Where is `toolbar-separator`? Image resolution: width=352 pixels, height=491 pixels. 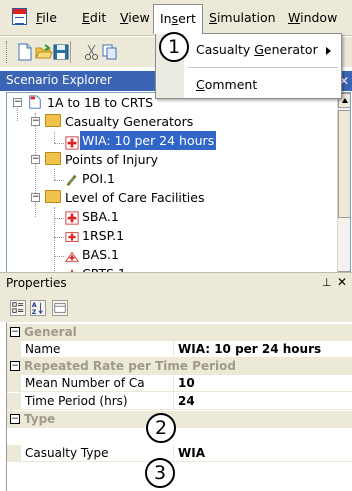
toolbar-separator is located at coordinates (70, 52).